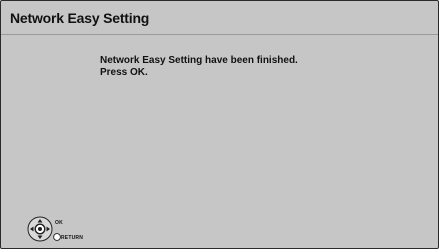 This screenshot has height=249, width=439. Describe the element at coordinates (57, 237) in the screenshot. I see `return-button-icon` at that location.